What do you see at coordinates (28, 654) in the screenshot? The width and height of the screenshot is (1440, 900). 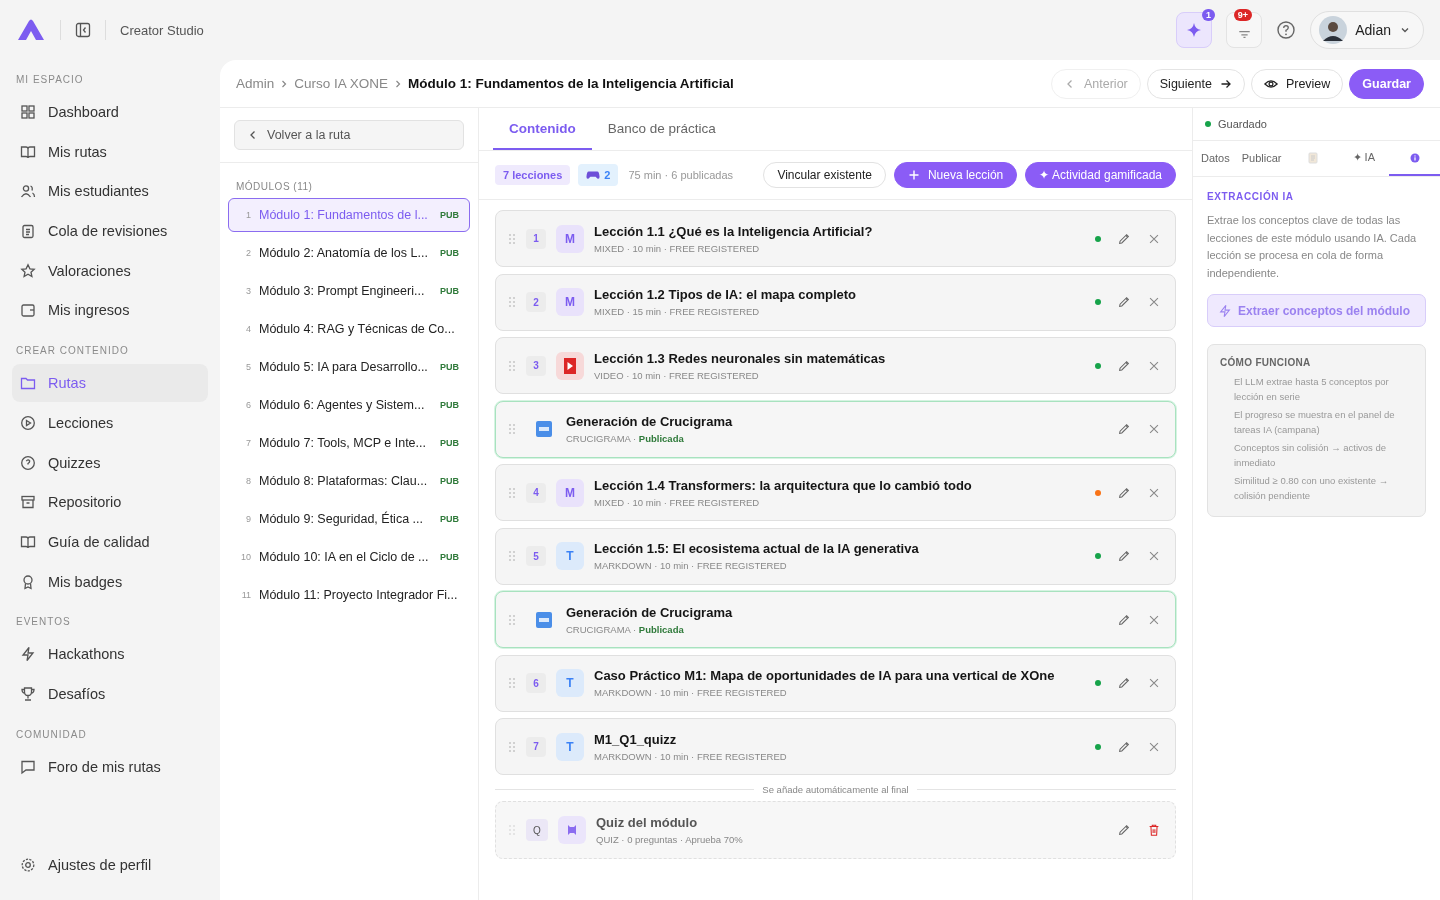 I see `lightning-icon` at bounding box center [28, 654].